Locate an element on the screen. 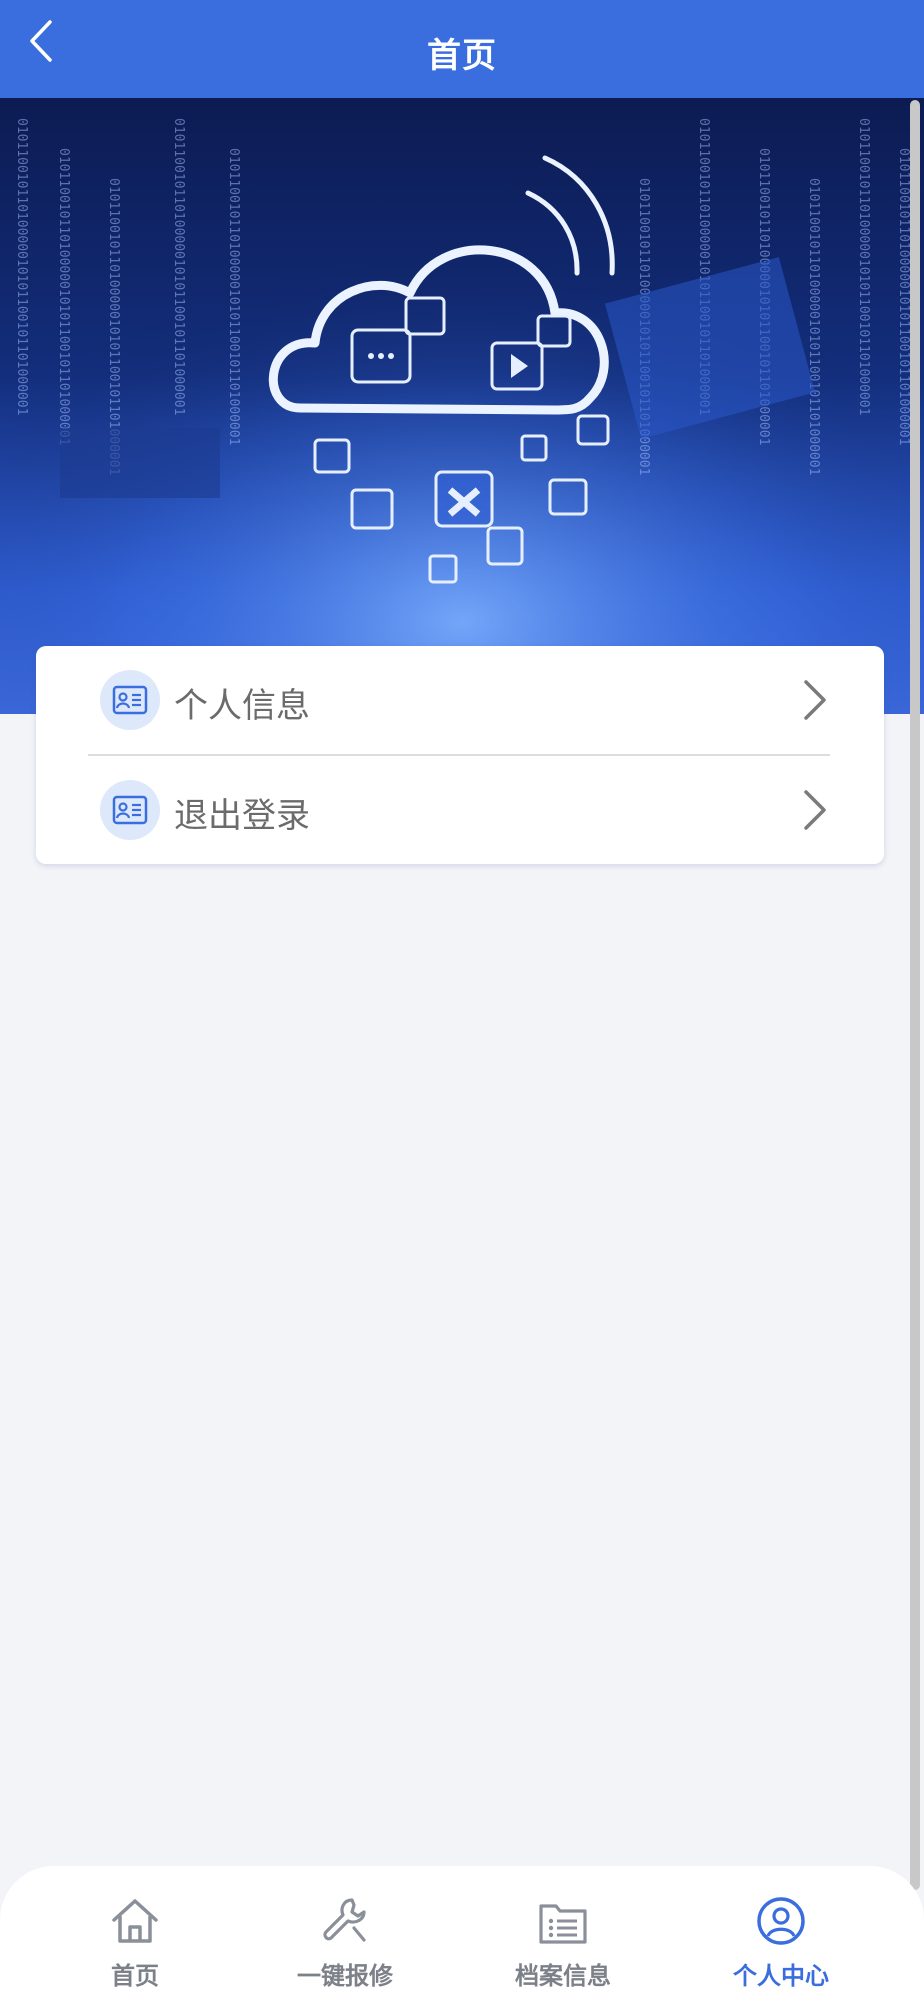 This screenshot has width=924, height=2000. tab-label: 个人中心 is located at coordinates (781, 1976).